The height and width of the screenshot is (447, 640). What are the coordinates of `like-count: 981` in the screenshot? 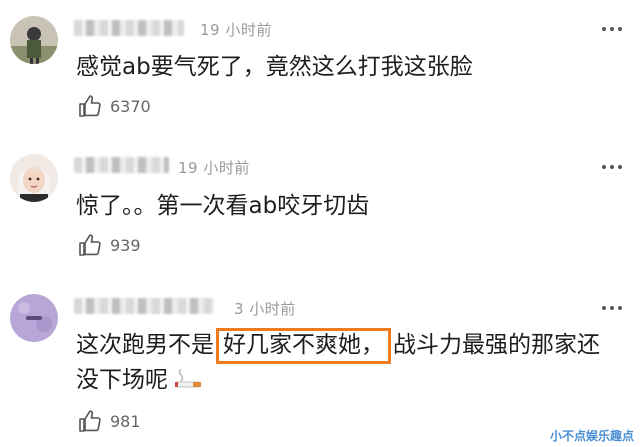 It's located at (125, 421).